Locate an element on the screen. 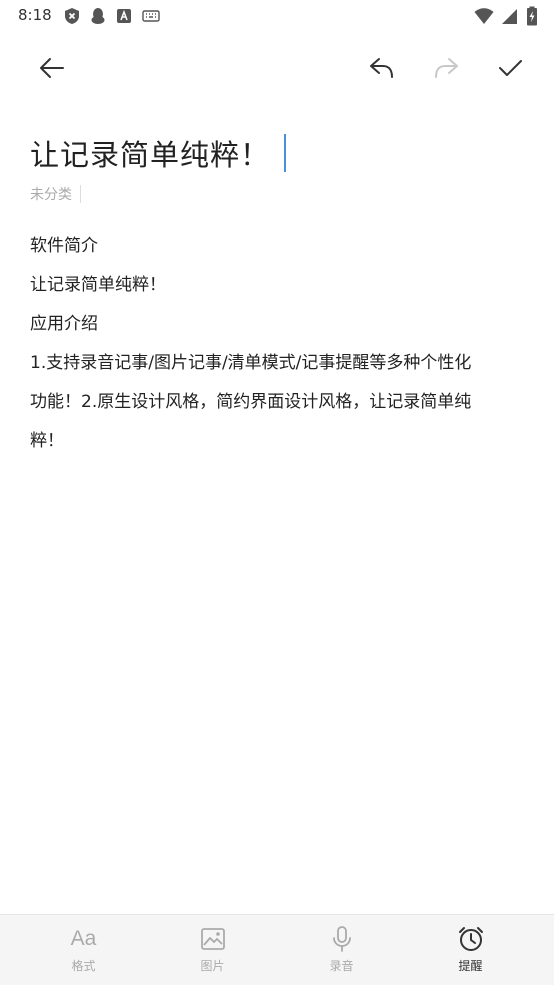 This screenshot has height=985, width=554. note-line: 软件简介 is located at coordinates (64, 246).